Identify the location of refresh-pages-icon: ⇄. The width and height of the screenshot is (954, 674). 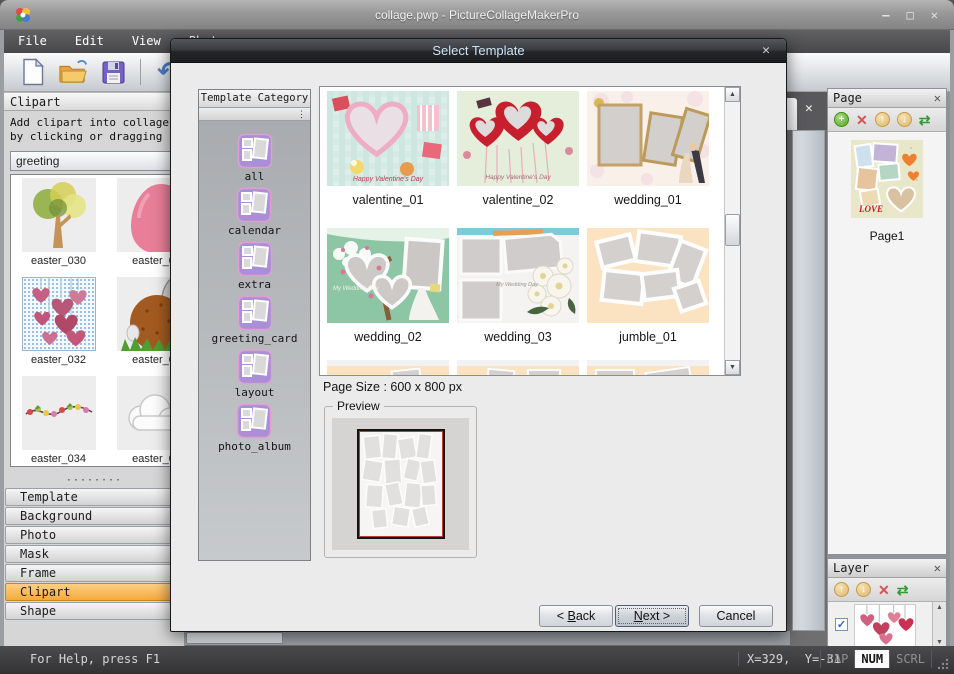
(925, 120).